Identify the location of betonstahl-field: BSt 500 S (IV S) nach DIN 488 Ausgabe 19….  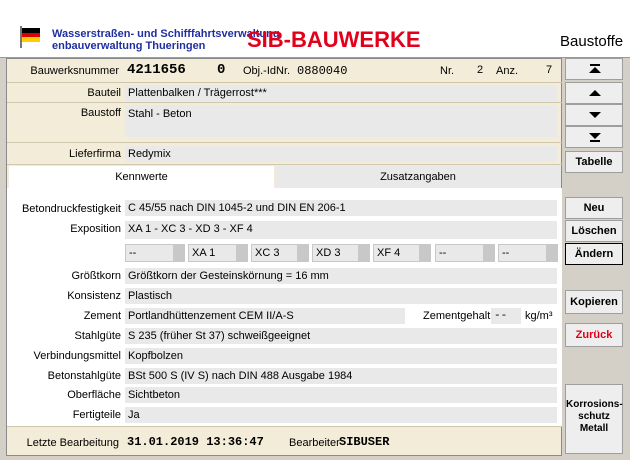
(341, 376).